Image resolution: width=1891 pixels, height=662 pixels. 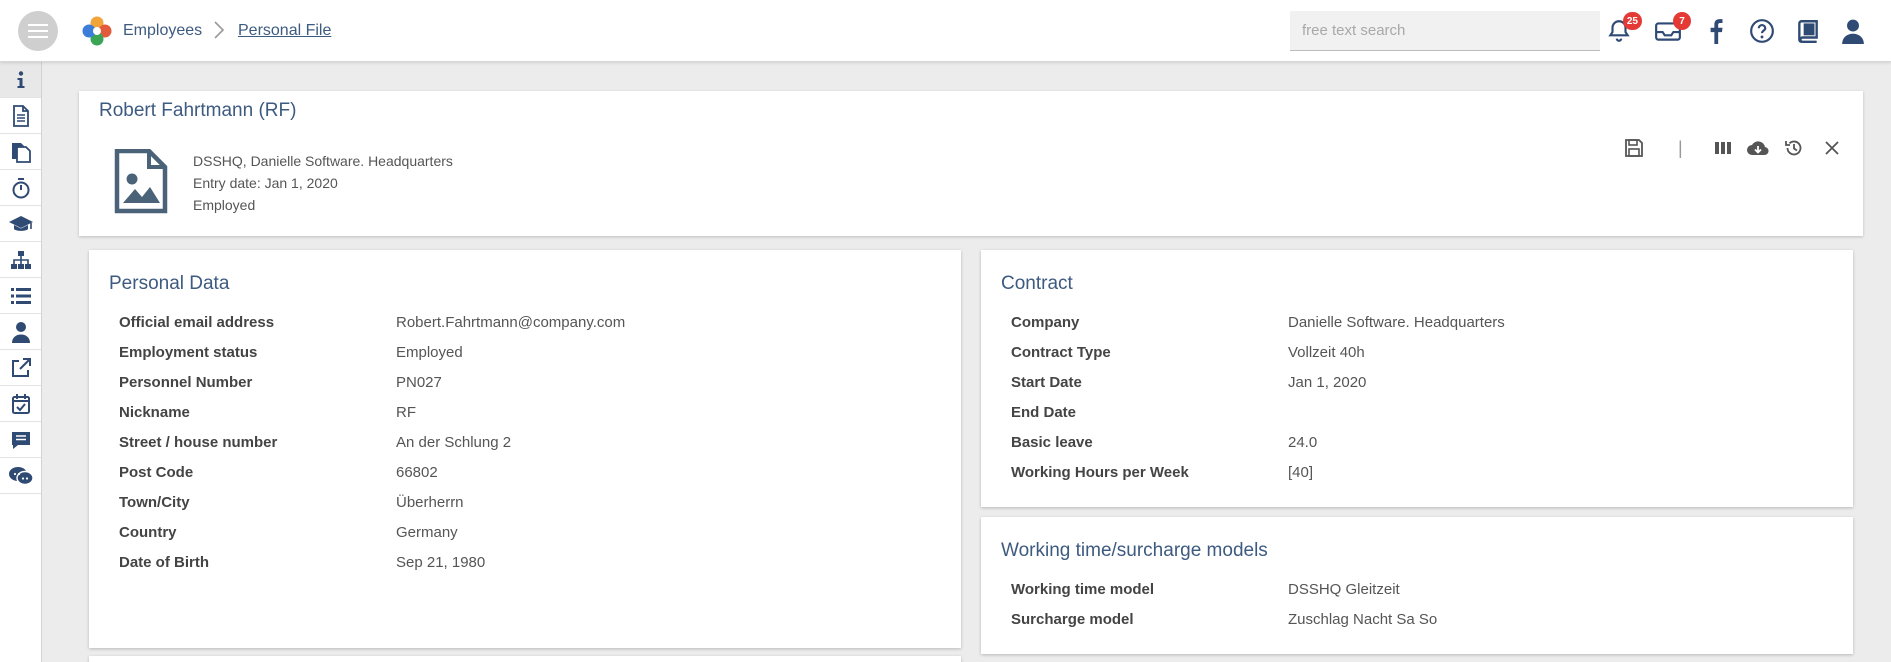 I want to click on sidebar-item-external, so click(x=20, y=368).